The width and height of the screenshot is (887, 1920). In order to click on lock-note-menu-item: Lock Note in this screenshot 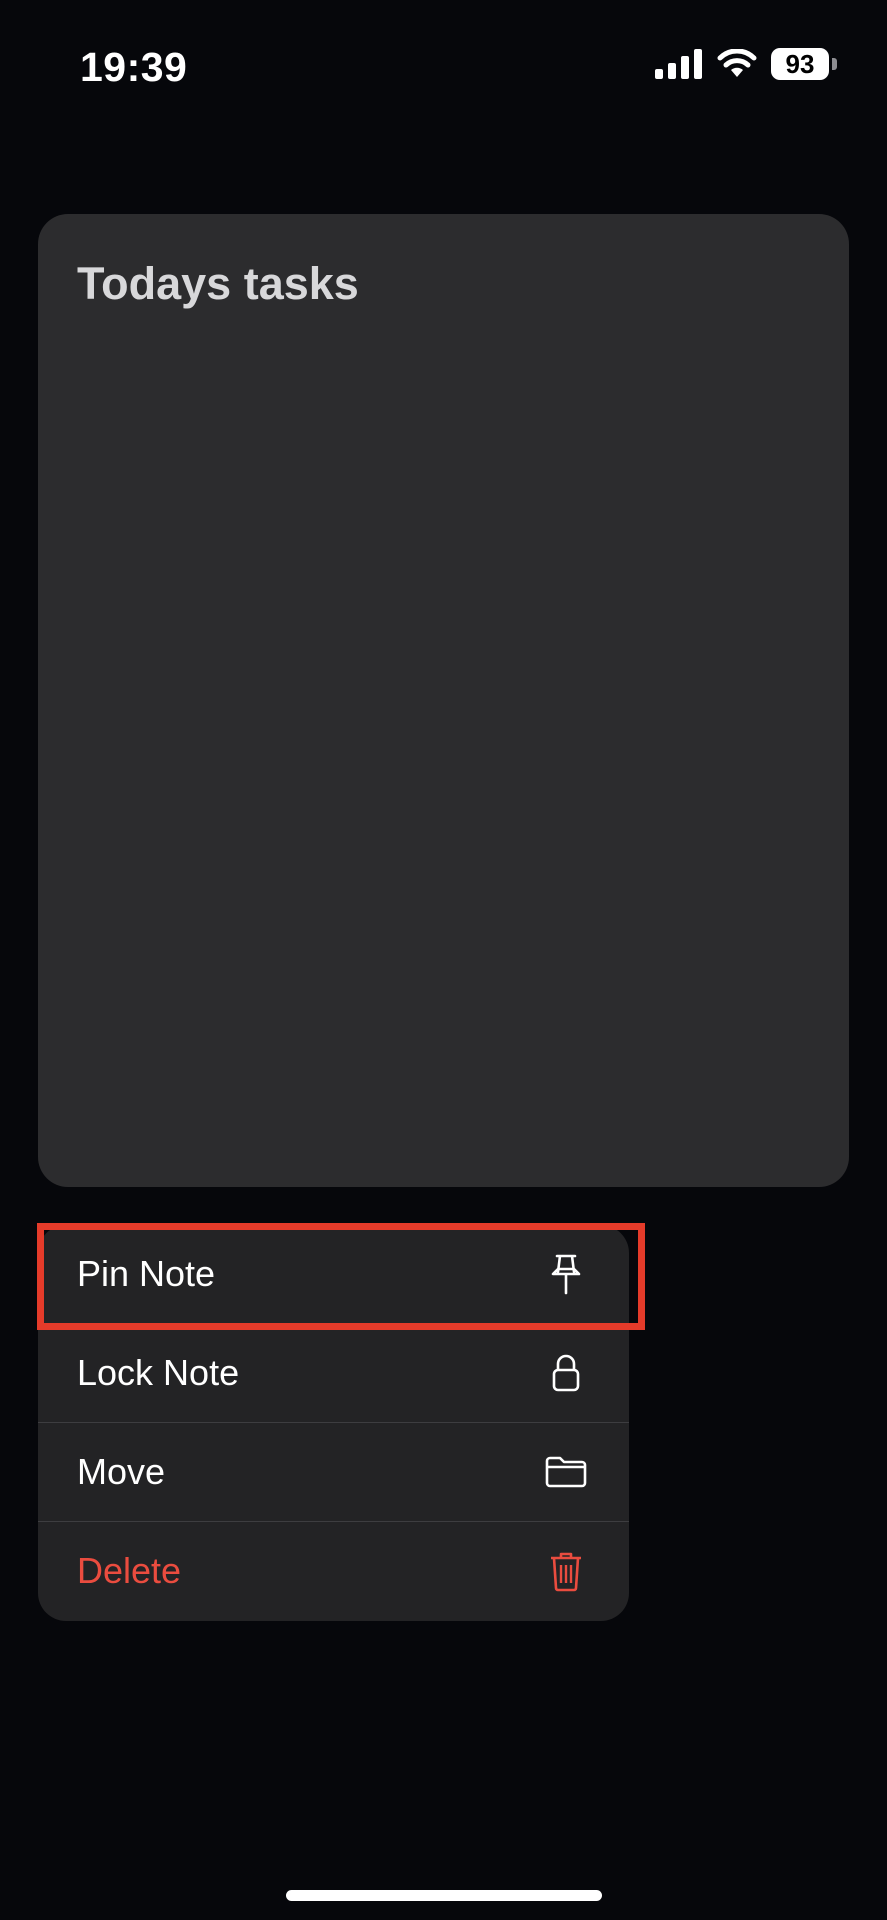, I will do `click(333, 1373)`.